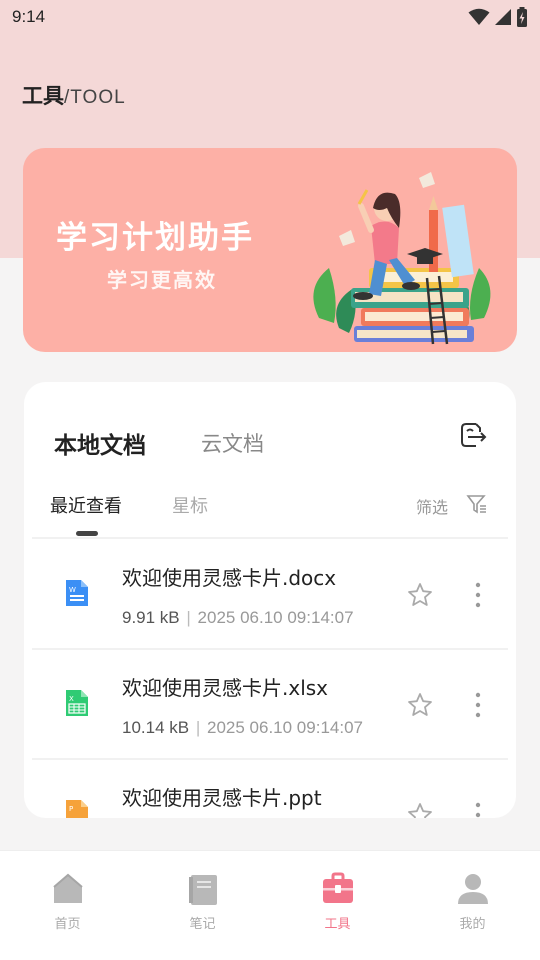  What do you see at coordinates (68, 888) in the screenshot?
I see `home-icon` at bounding box center [68, 888].